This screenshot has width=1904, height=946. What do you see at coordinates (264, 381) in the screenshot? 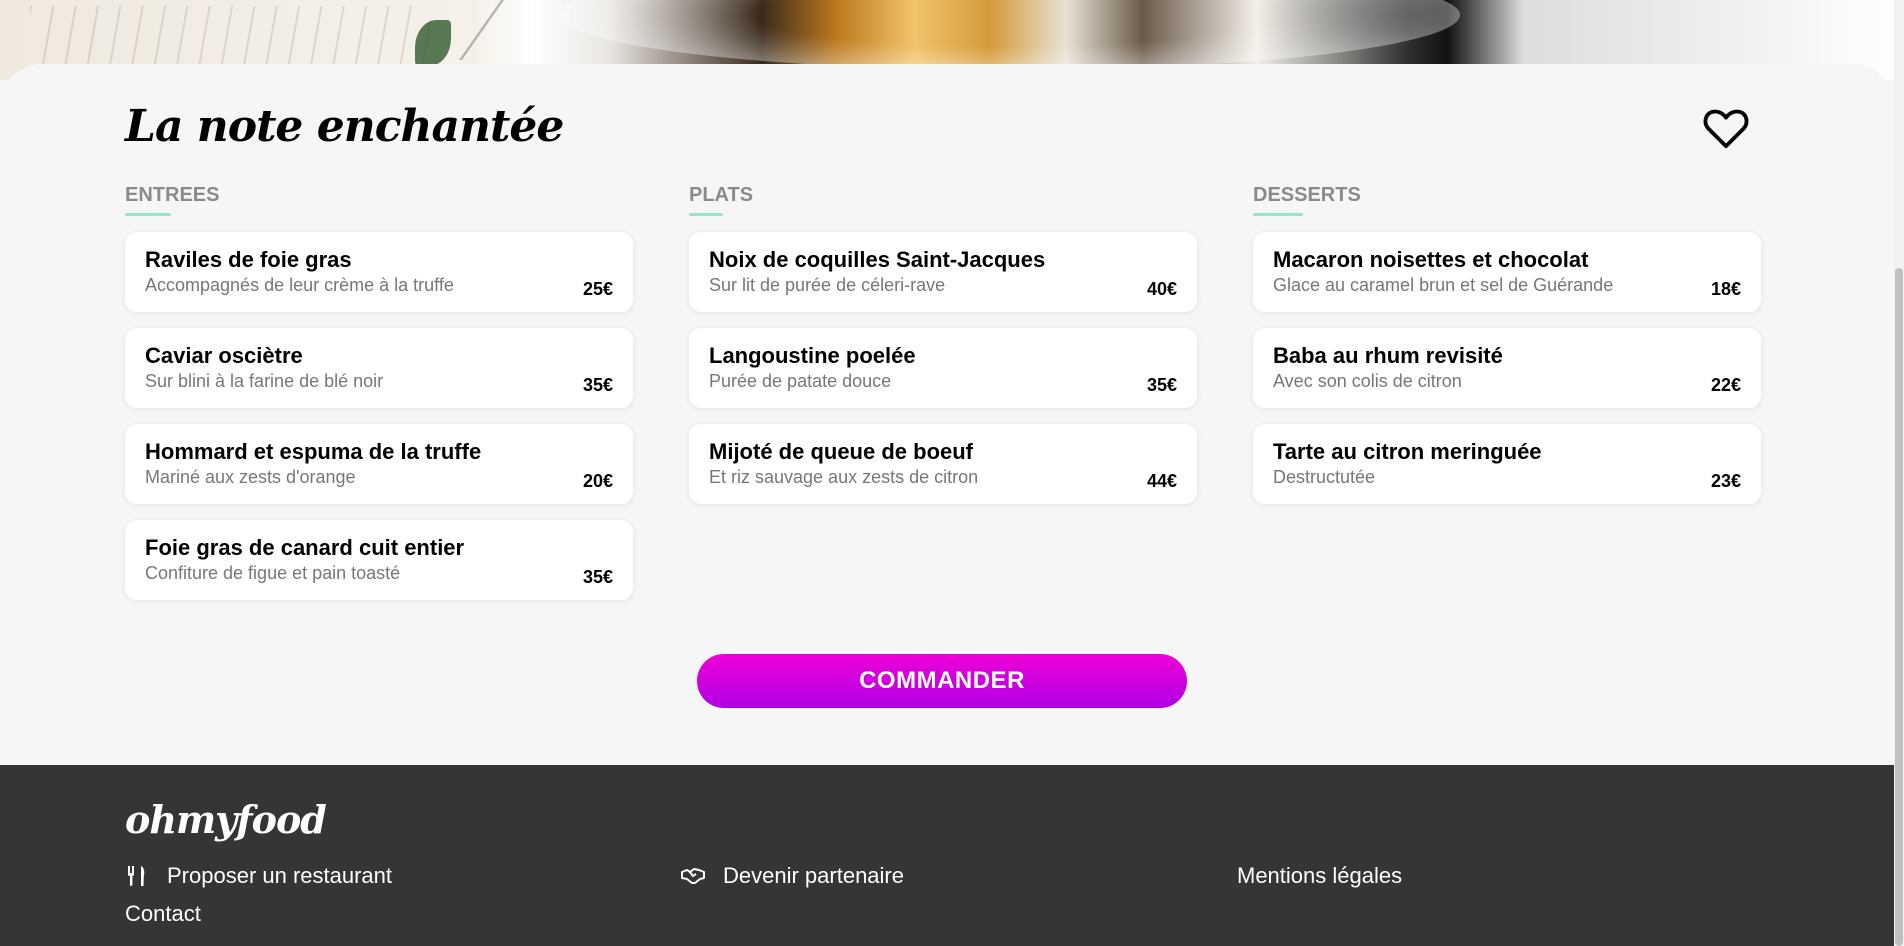
I see `dish-description: Sur blini à la farine de blé noir` at bounding box center [264, 381].